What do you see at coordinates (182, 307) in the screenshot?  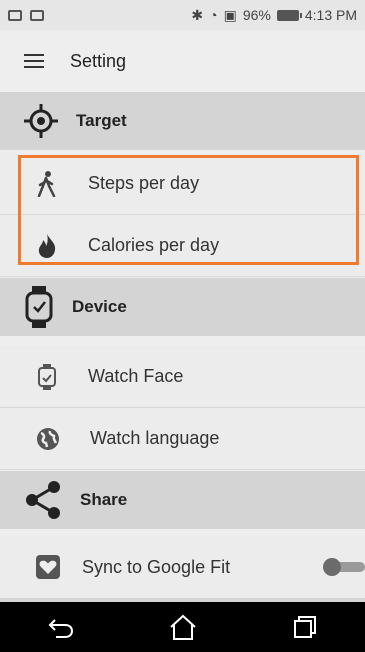 I see `section-header-device: Device` at bounding box center [182, 307].